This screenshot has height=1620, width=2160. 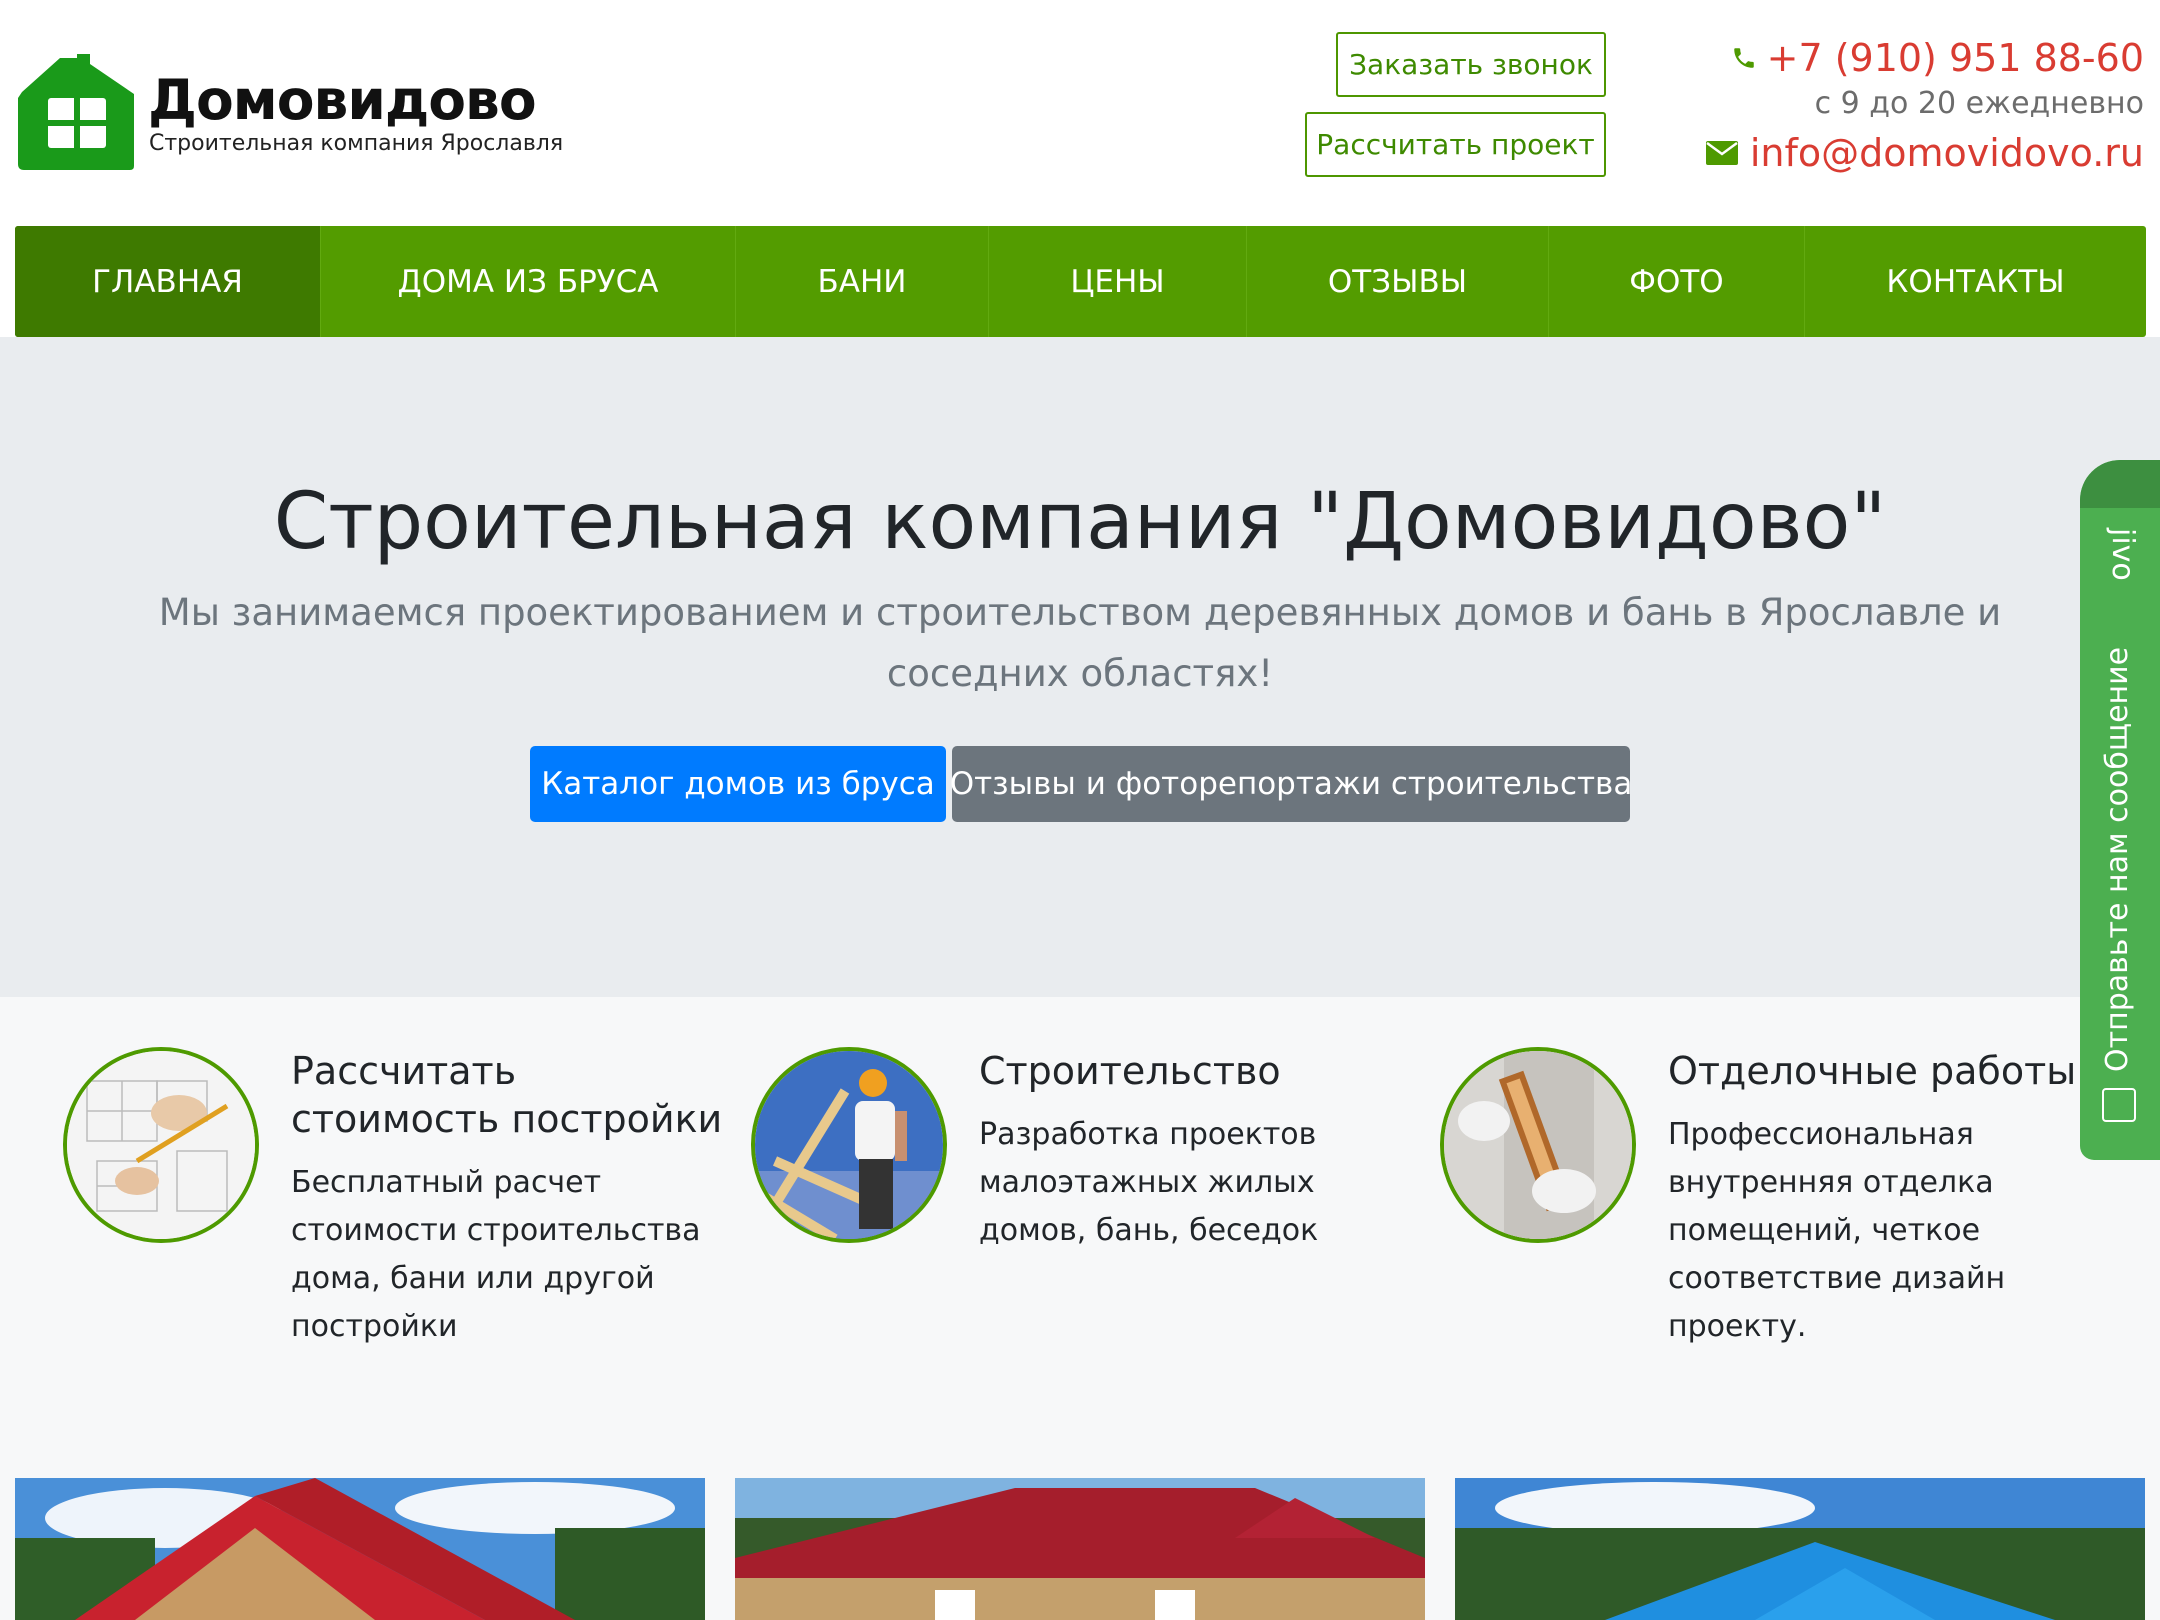 I want to click on brand-name: Домовидово, so click(x=342, y=100).